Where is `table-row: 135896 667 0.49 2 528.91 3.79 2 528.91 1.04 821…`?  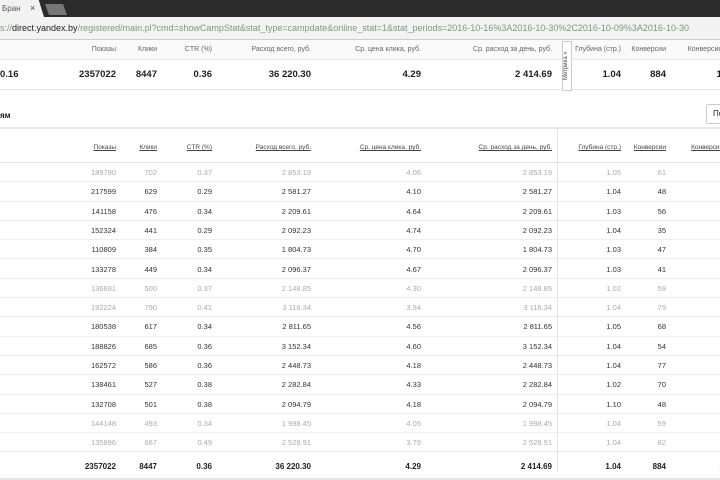 table-row: 135896 667 0.49 2 528.91 3.79 2 528.91 1.04 821… is located at coordinates (360, 443).